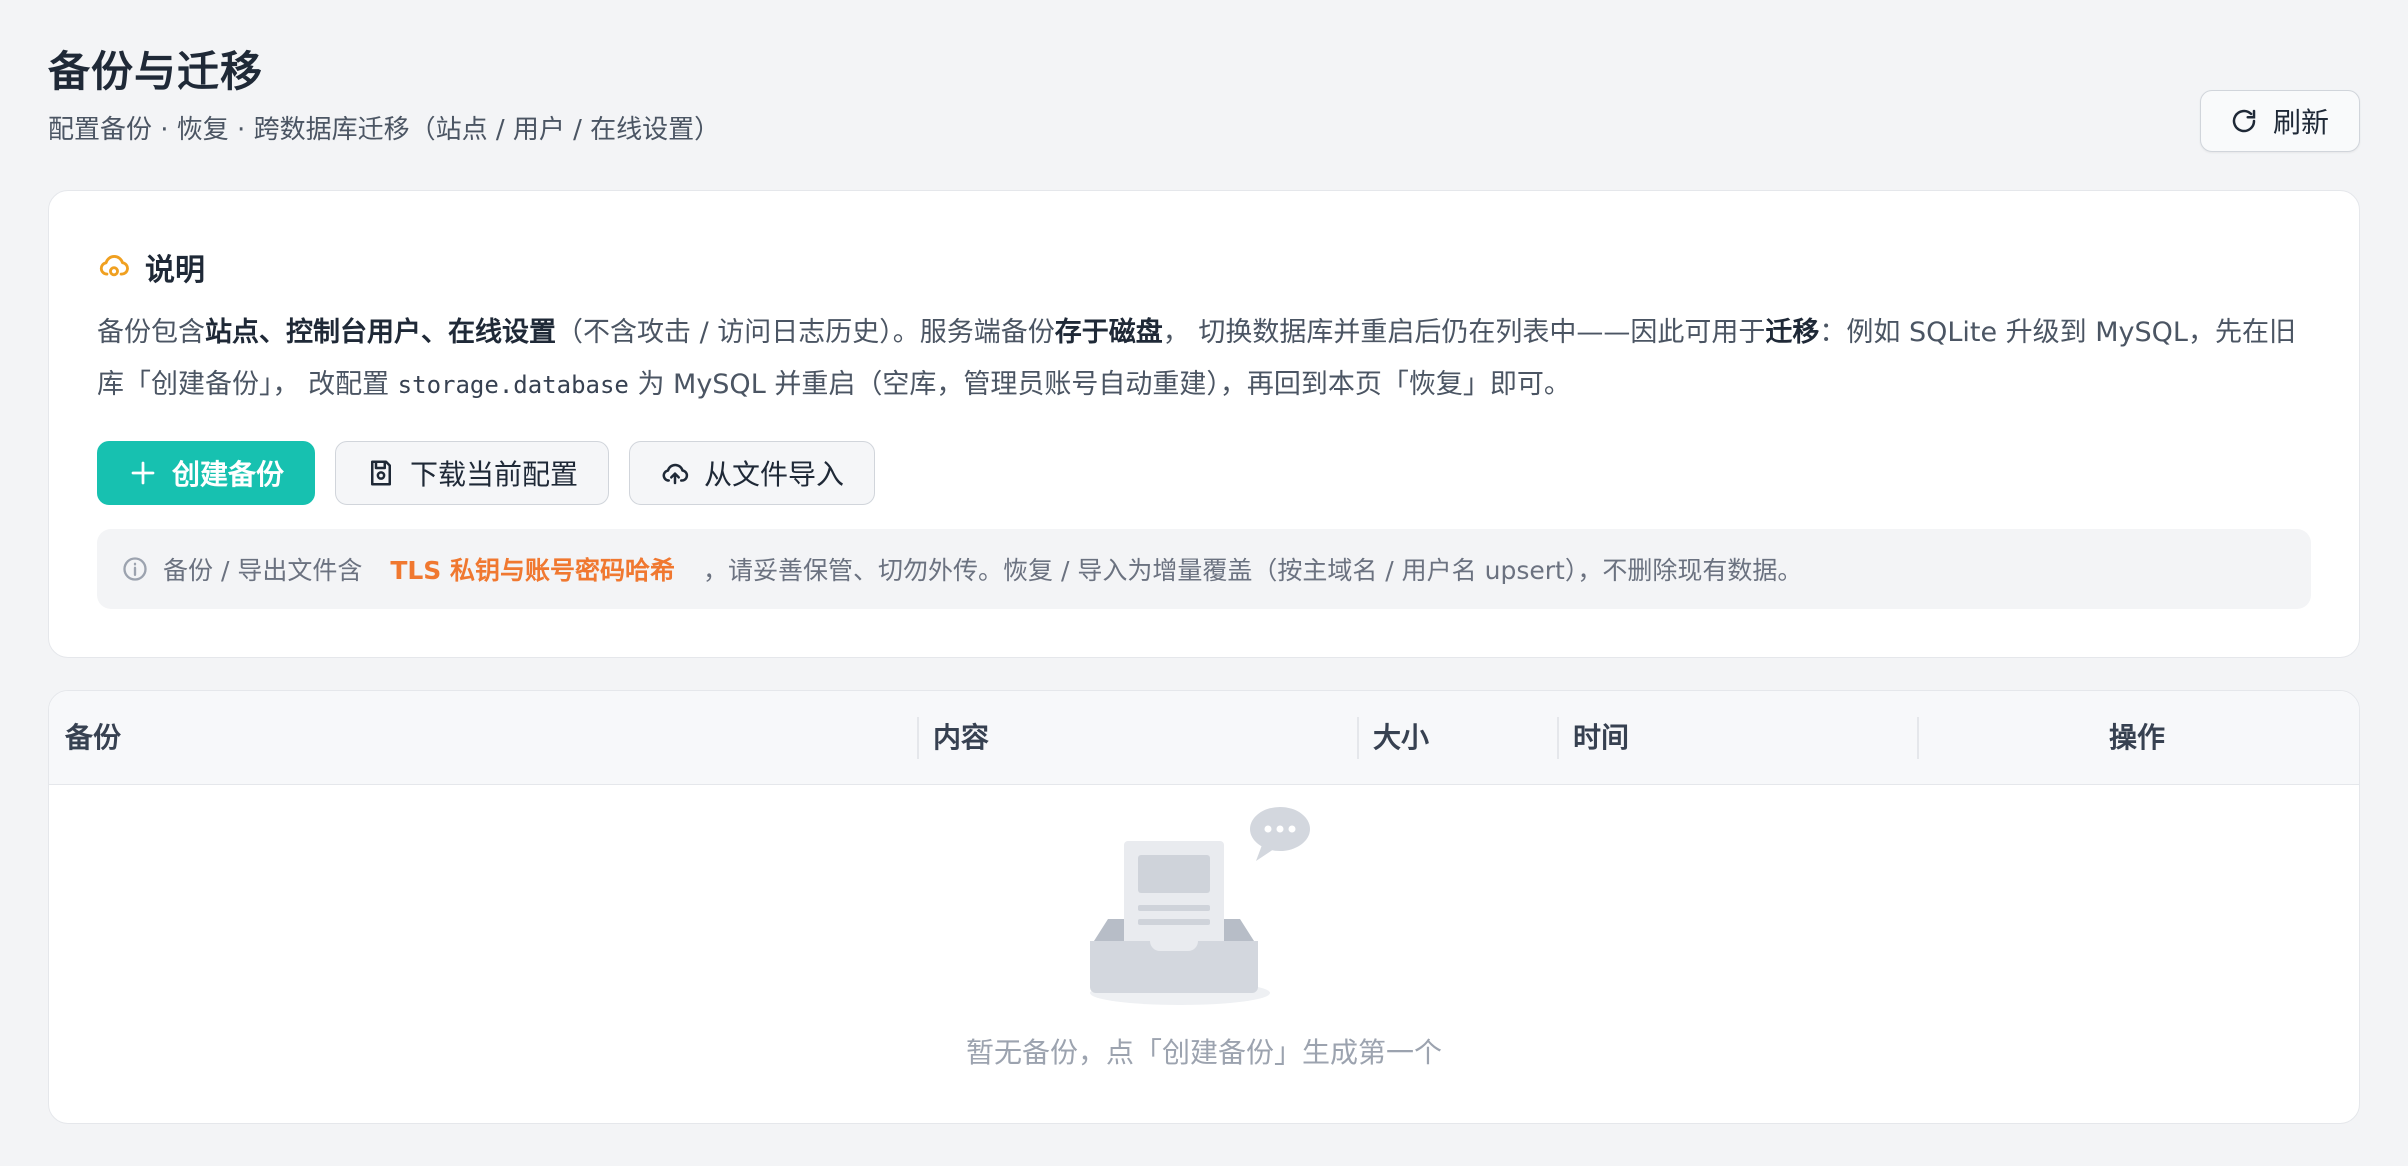 The width and height of the screenshot is (2408, 1166). I want to click on empty-state-text: 暂无备份，点「创建备份」生成第一个, so click(1203, 1052).